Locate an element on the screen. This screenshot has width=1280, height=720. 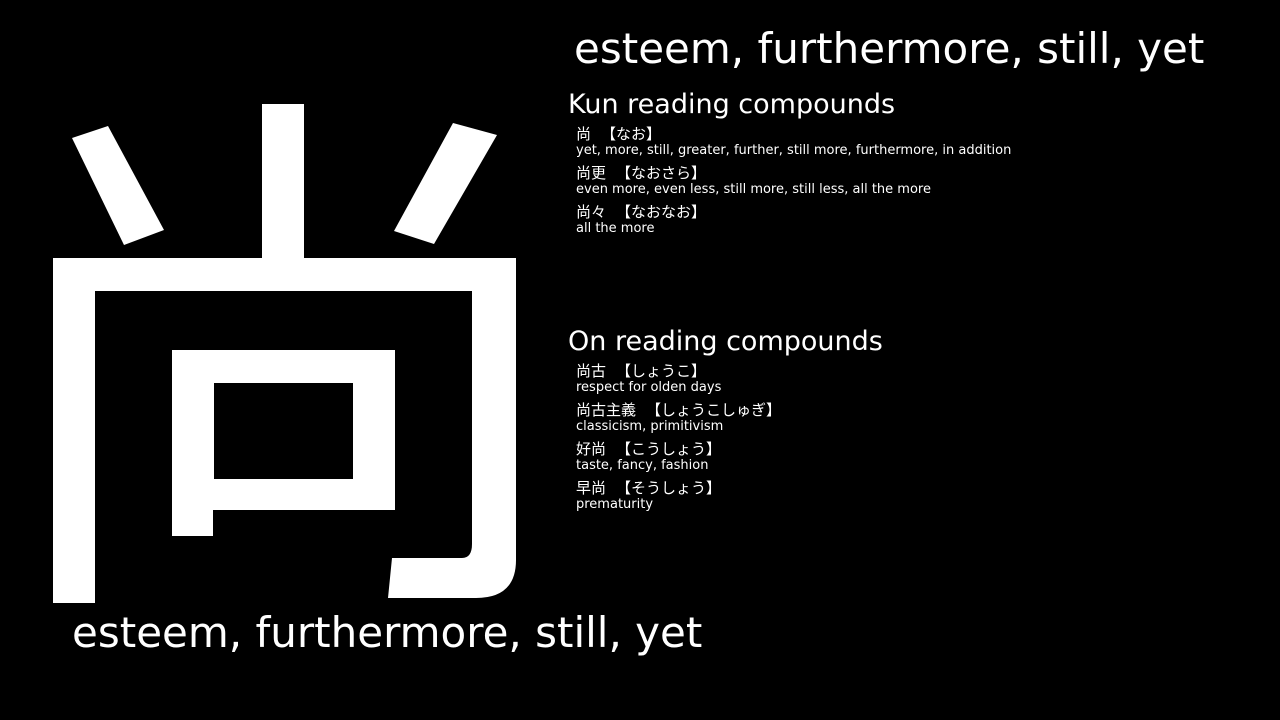
on-compound-item: 早尚 【そうしょう】 prematurity is located at coordinates (917, 495).